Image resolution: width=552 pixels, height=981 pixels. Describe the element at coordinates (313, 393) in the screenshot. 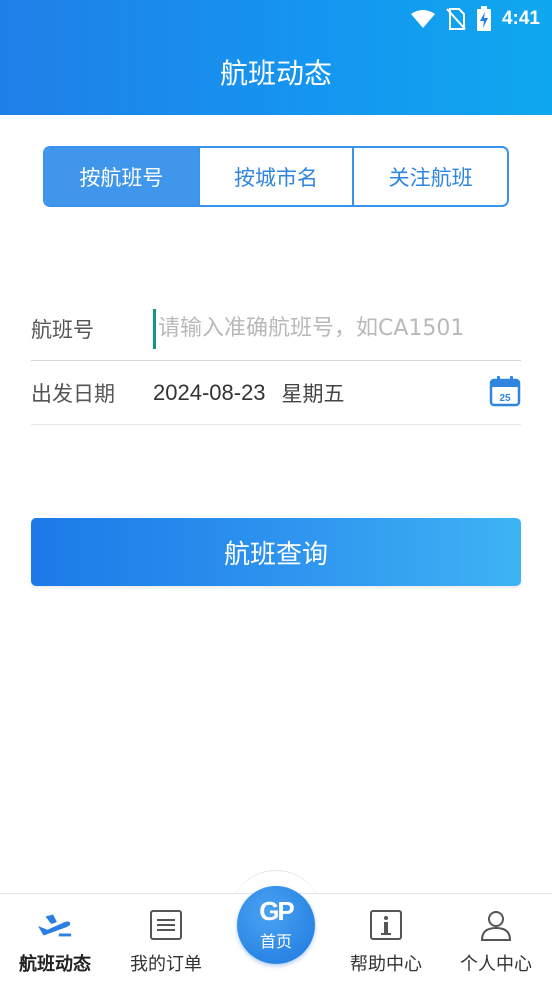

I see `weekday-label: 星期五` at that location.